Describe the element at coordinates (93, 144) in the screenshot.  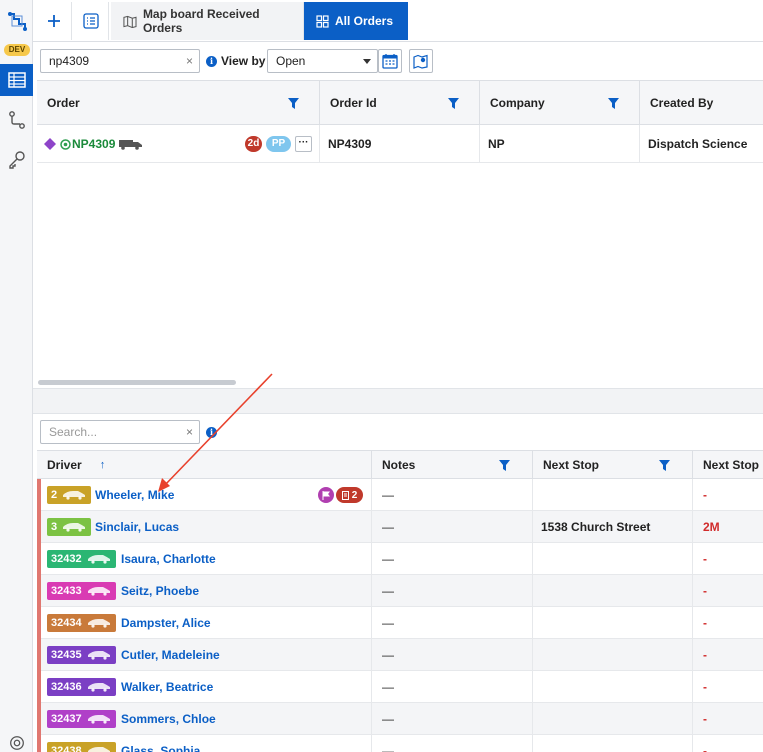
I see `order-link: NP4309` at that location.